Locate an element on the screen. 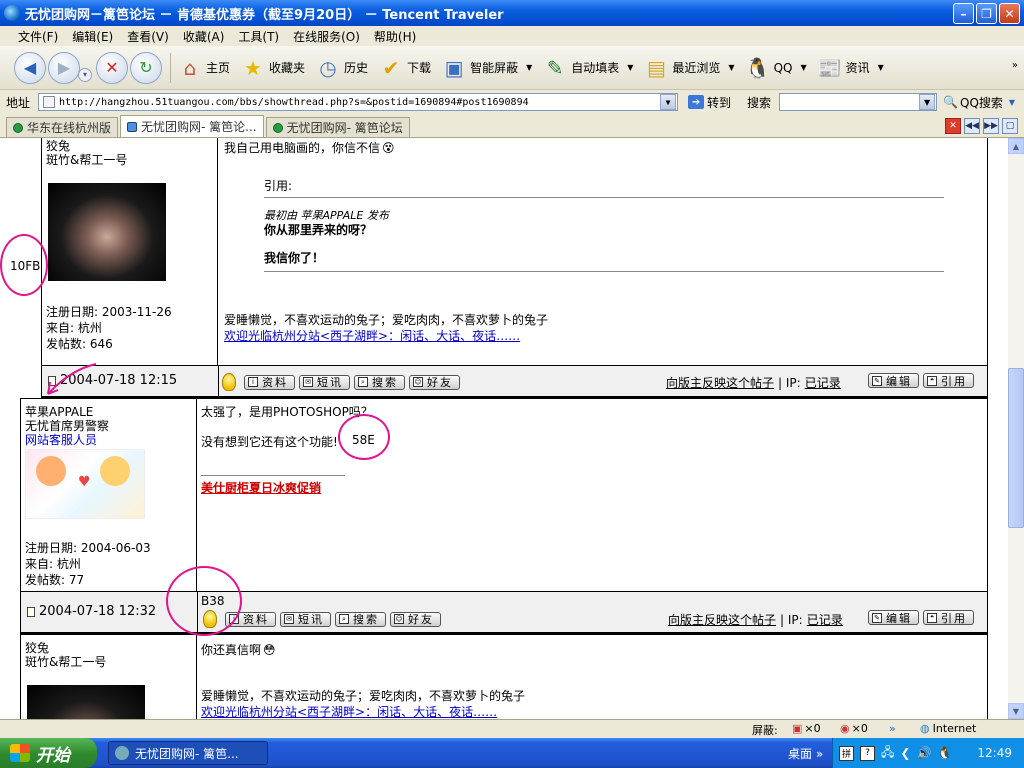 Image resolution: width=1024 pixels, height=768 pixels. status-expand-button: » is located at coordinates (892, 728).